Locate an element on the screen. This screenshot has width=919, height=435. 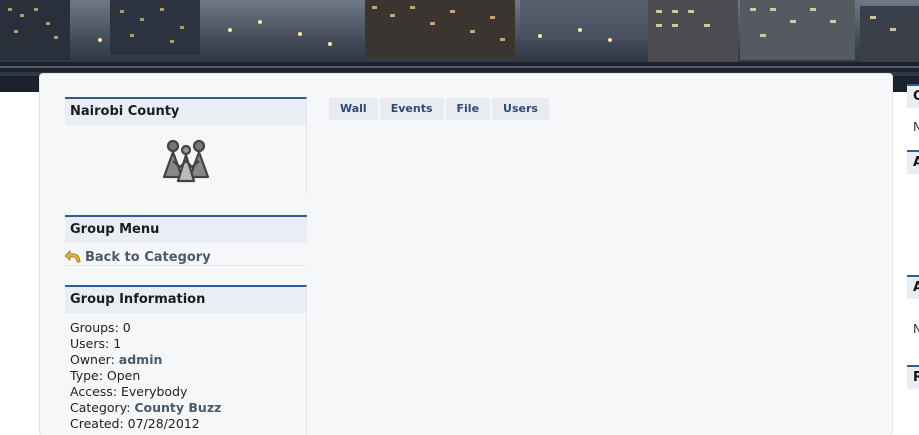
back-to-category-label: Back to Category is located at coordinates (148, 257).